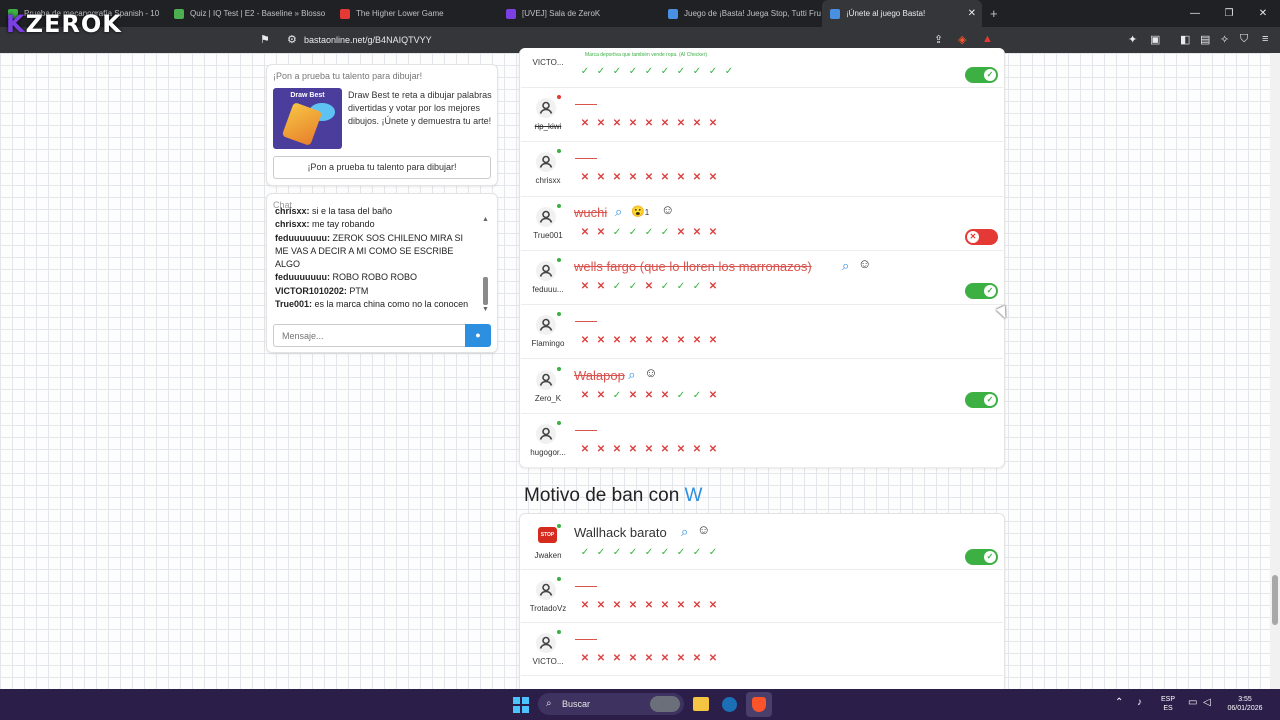 Image resolution: width=1280 pixels, height=720 pixels. I want to click on share-icon: ⇪, so click(938, 39).